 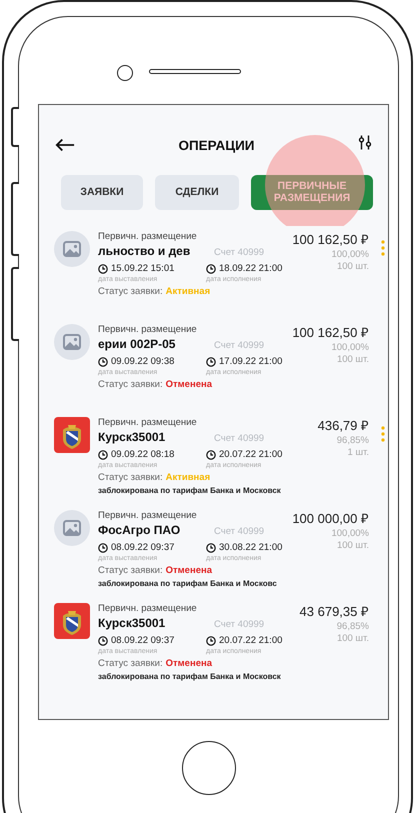 I want to click on execution-date: 18.09.22 21:00, so click(x=250, y=269).